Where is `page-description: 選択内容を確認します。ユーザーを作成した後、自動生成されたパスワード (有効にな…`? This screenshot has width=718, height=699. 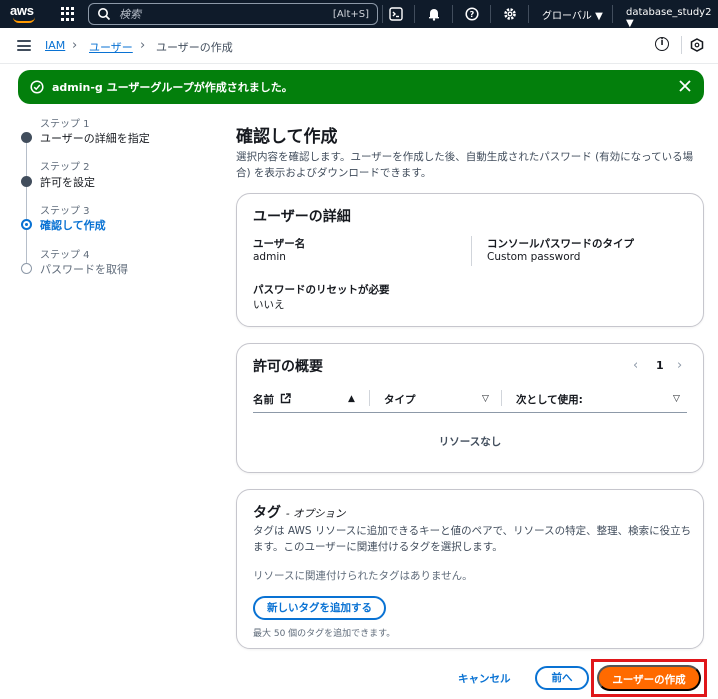 page-description: 選択内容を確認します。ユーザーを作成した後、自動生成されたパスワード (有効にな… is located at coordinates (465, 165).